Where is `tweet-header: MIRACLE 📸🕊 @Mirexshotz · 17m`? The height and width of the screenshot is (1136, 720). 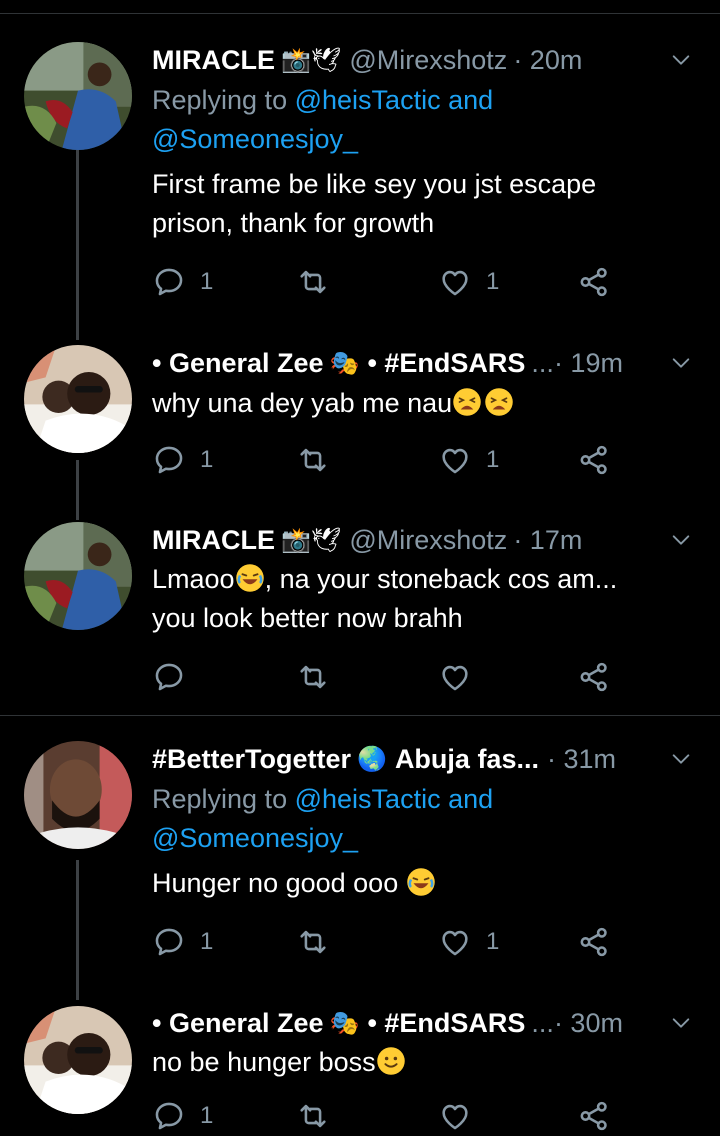 tweet-header: MIRACLE 📸🕊 @Mirexshotz · 17m is located at coordinates (406, 540).